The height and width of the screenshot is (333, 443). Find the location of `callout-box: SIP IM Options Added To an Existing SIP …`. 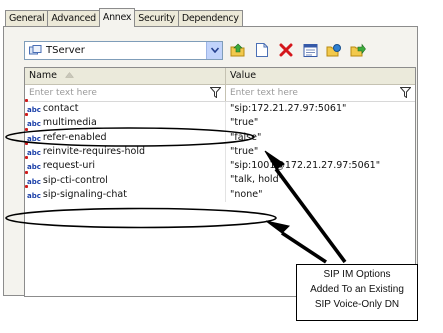

callout-box: SIP IM Options Added To an Existing SIP … is located at coordinates (357, 292).